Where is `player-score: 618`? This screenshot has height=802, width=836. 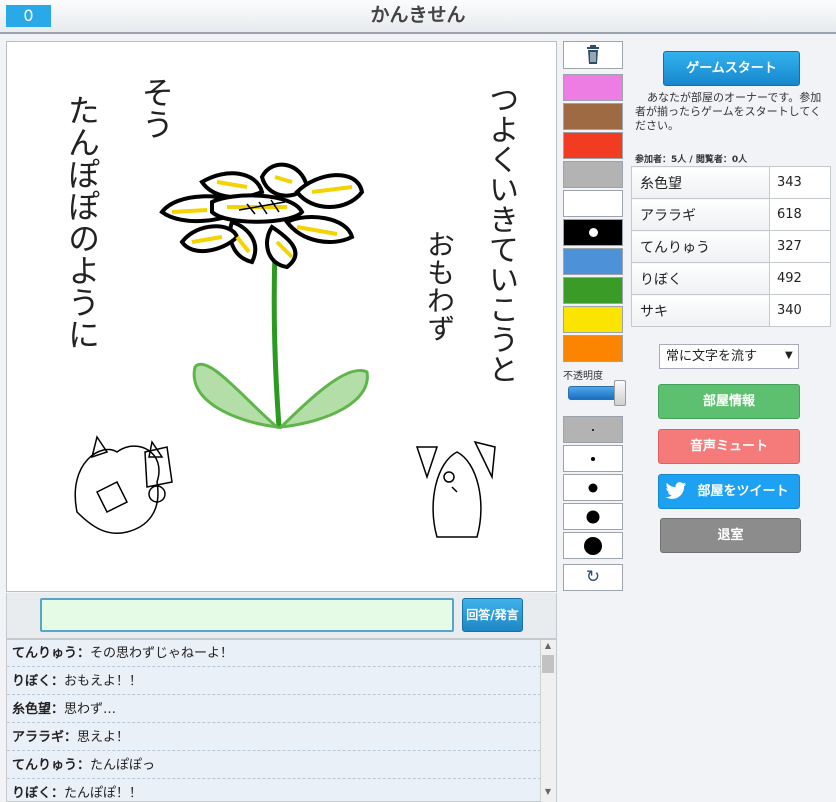 player-score: 618 is located at coordinates (800, 214).